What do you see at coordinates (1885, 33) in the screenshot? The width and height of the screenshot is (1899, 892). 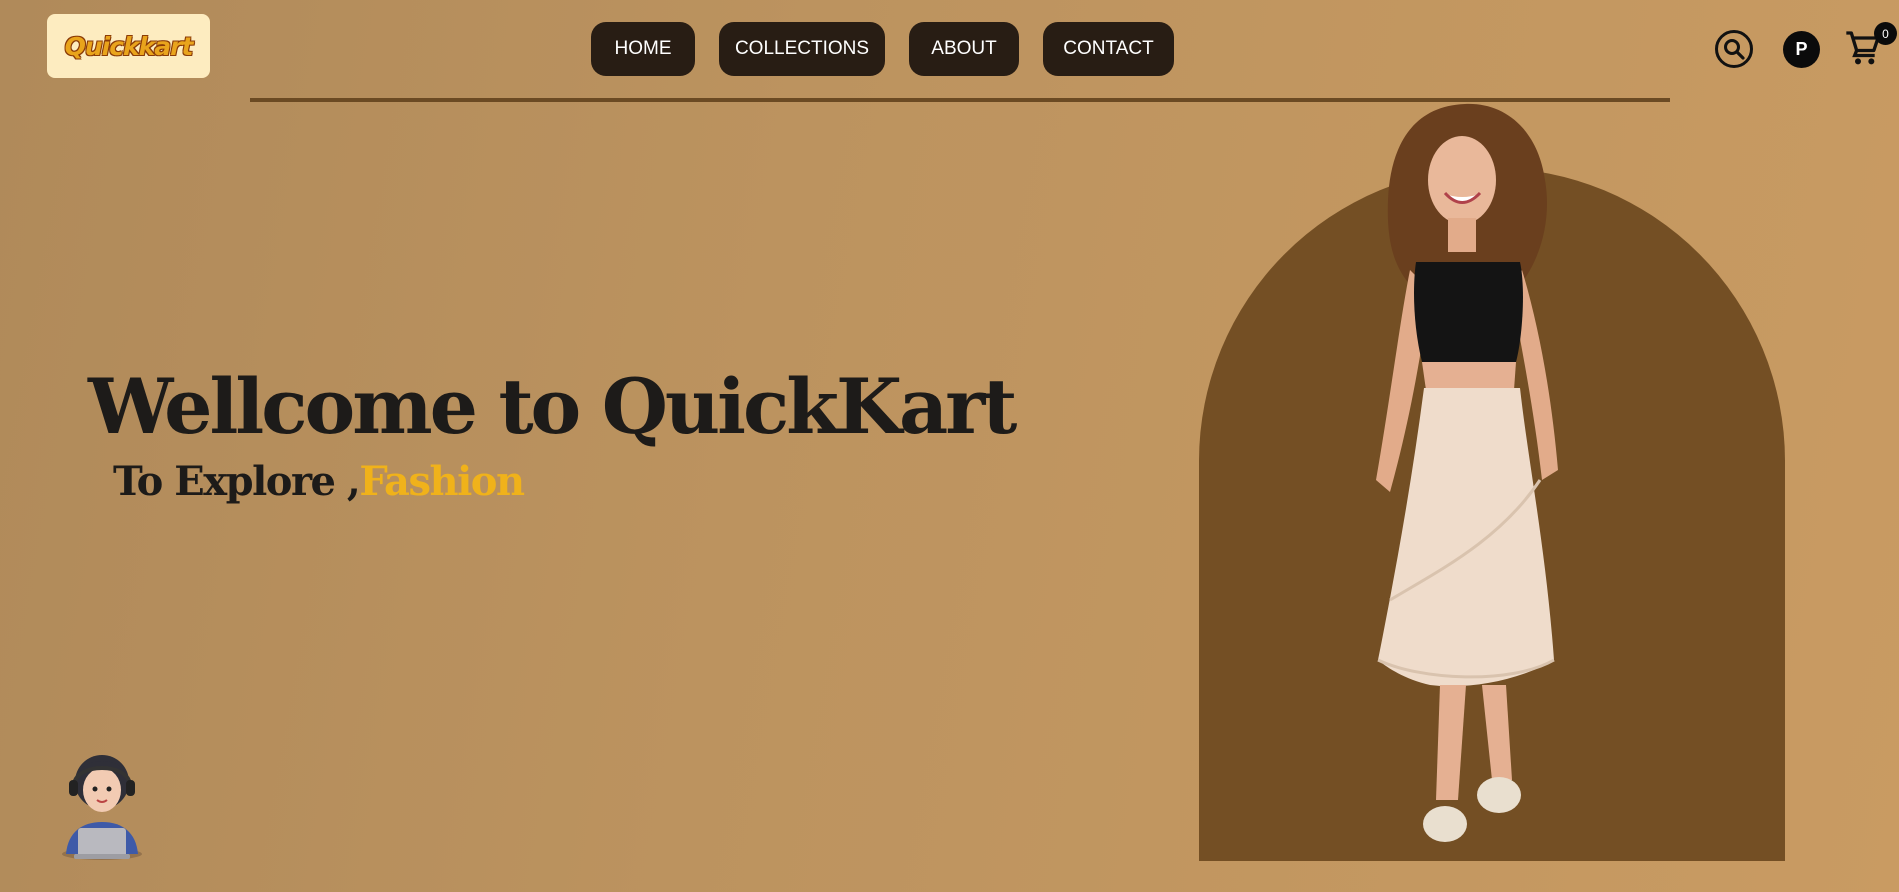 I see `cart-count-badge: 0` at bounding box center [1885, 33].